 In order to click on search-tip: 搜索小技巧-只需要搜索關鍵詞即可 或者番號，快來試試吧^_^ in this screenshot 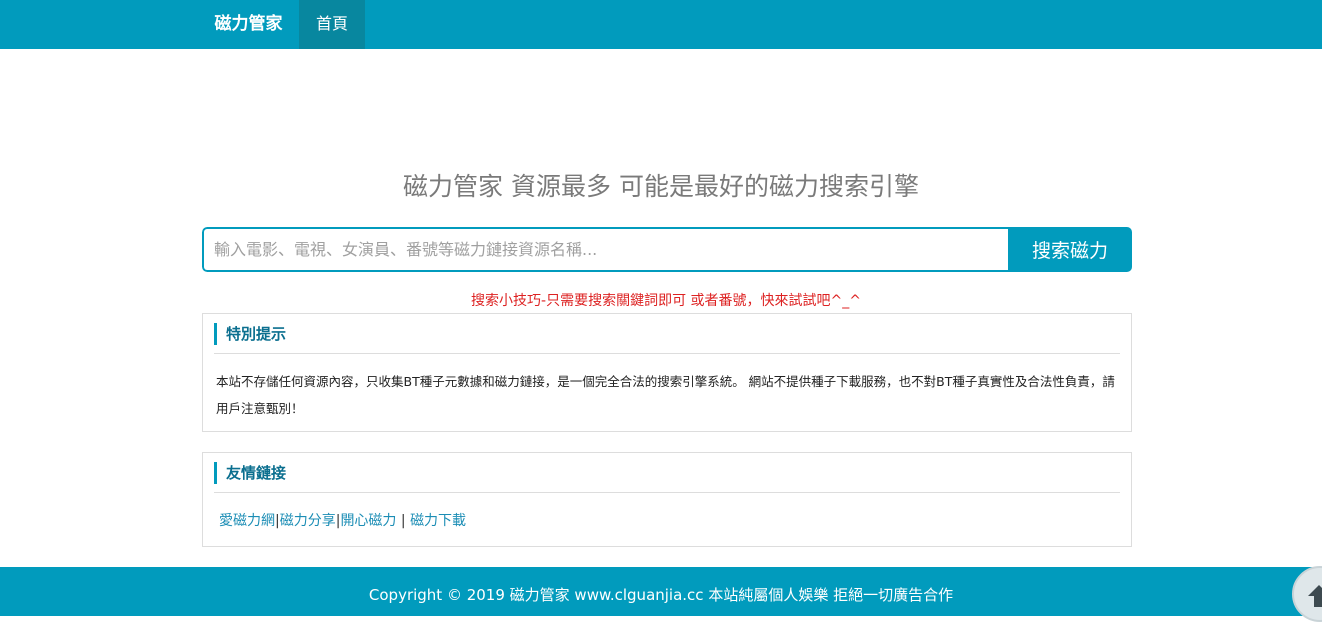, I will do `click(666, 301)`.